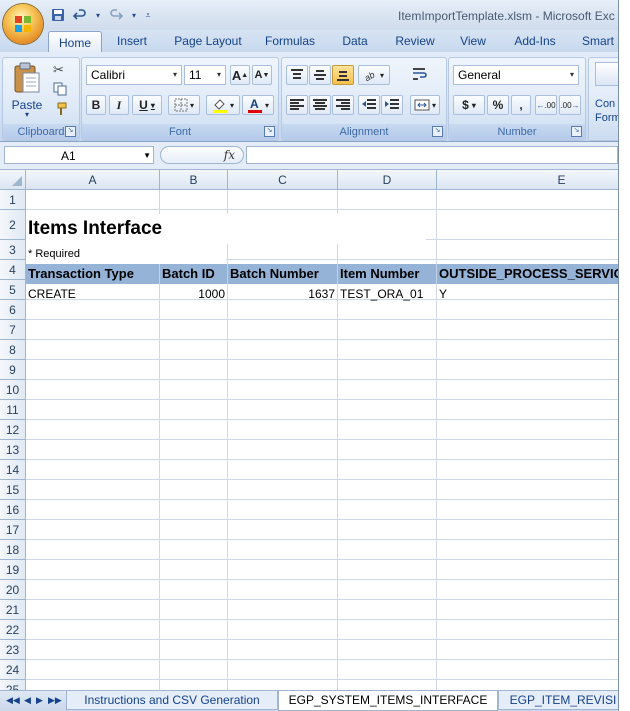 The height and width of the screenshot is (711, 630). Describe the element at coordinates (343, 75) in the screenshot. I see `align-bottom-button` at that location.